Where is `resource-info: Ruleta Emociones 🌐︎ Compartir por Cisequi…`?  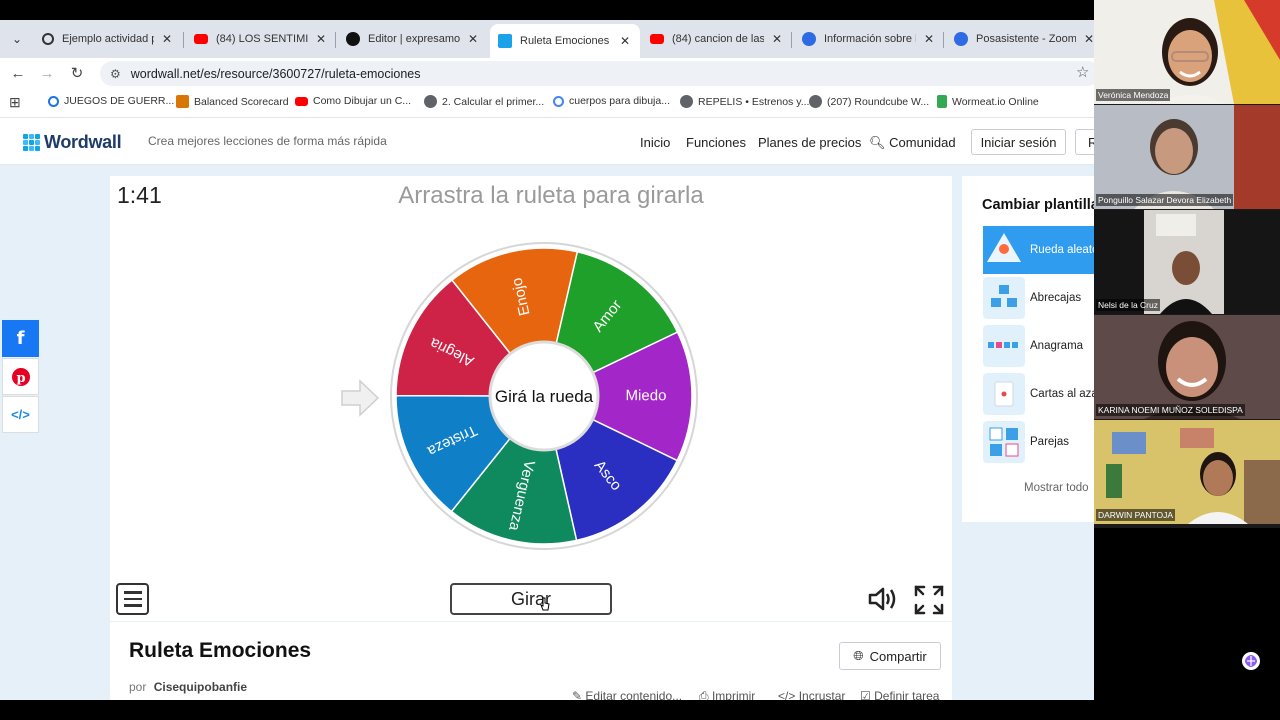
resource-info: Ruleta Emociones 🌐︎ Compartir por Cisequi… is located at coordinates (531, 661).